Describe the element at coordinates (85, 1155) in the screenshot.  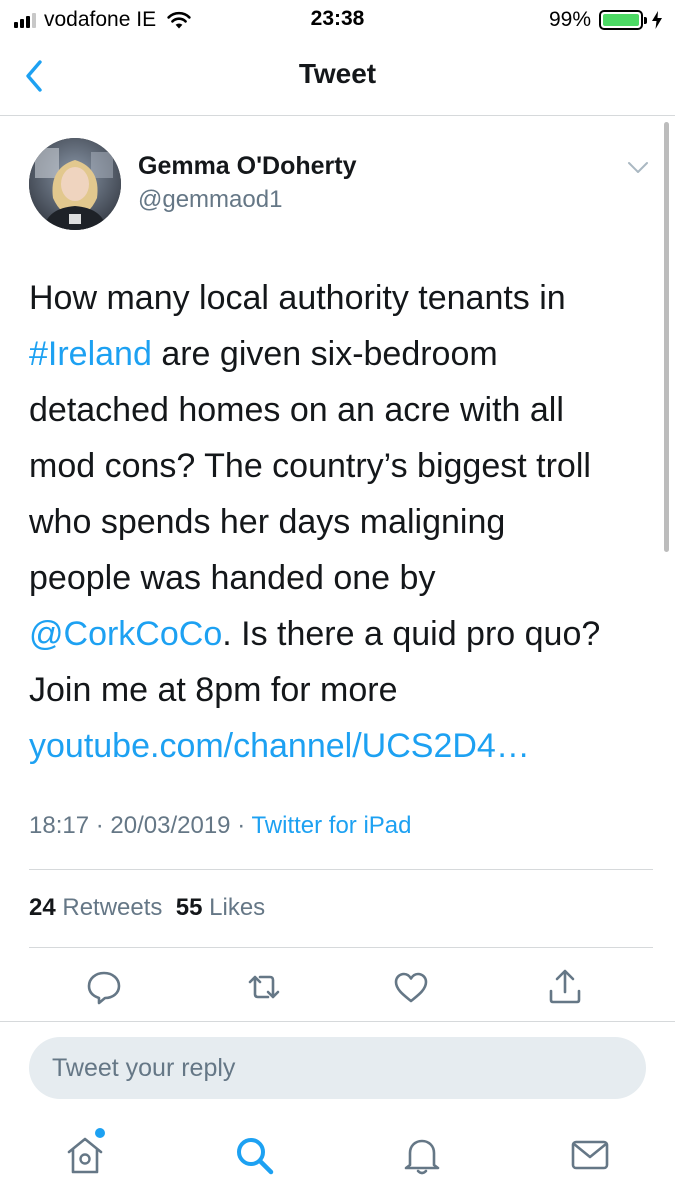
I see `home-icon` at that location.